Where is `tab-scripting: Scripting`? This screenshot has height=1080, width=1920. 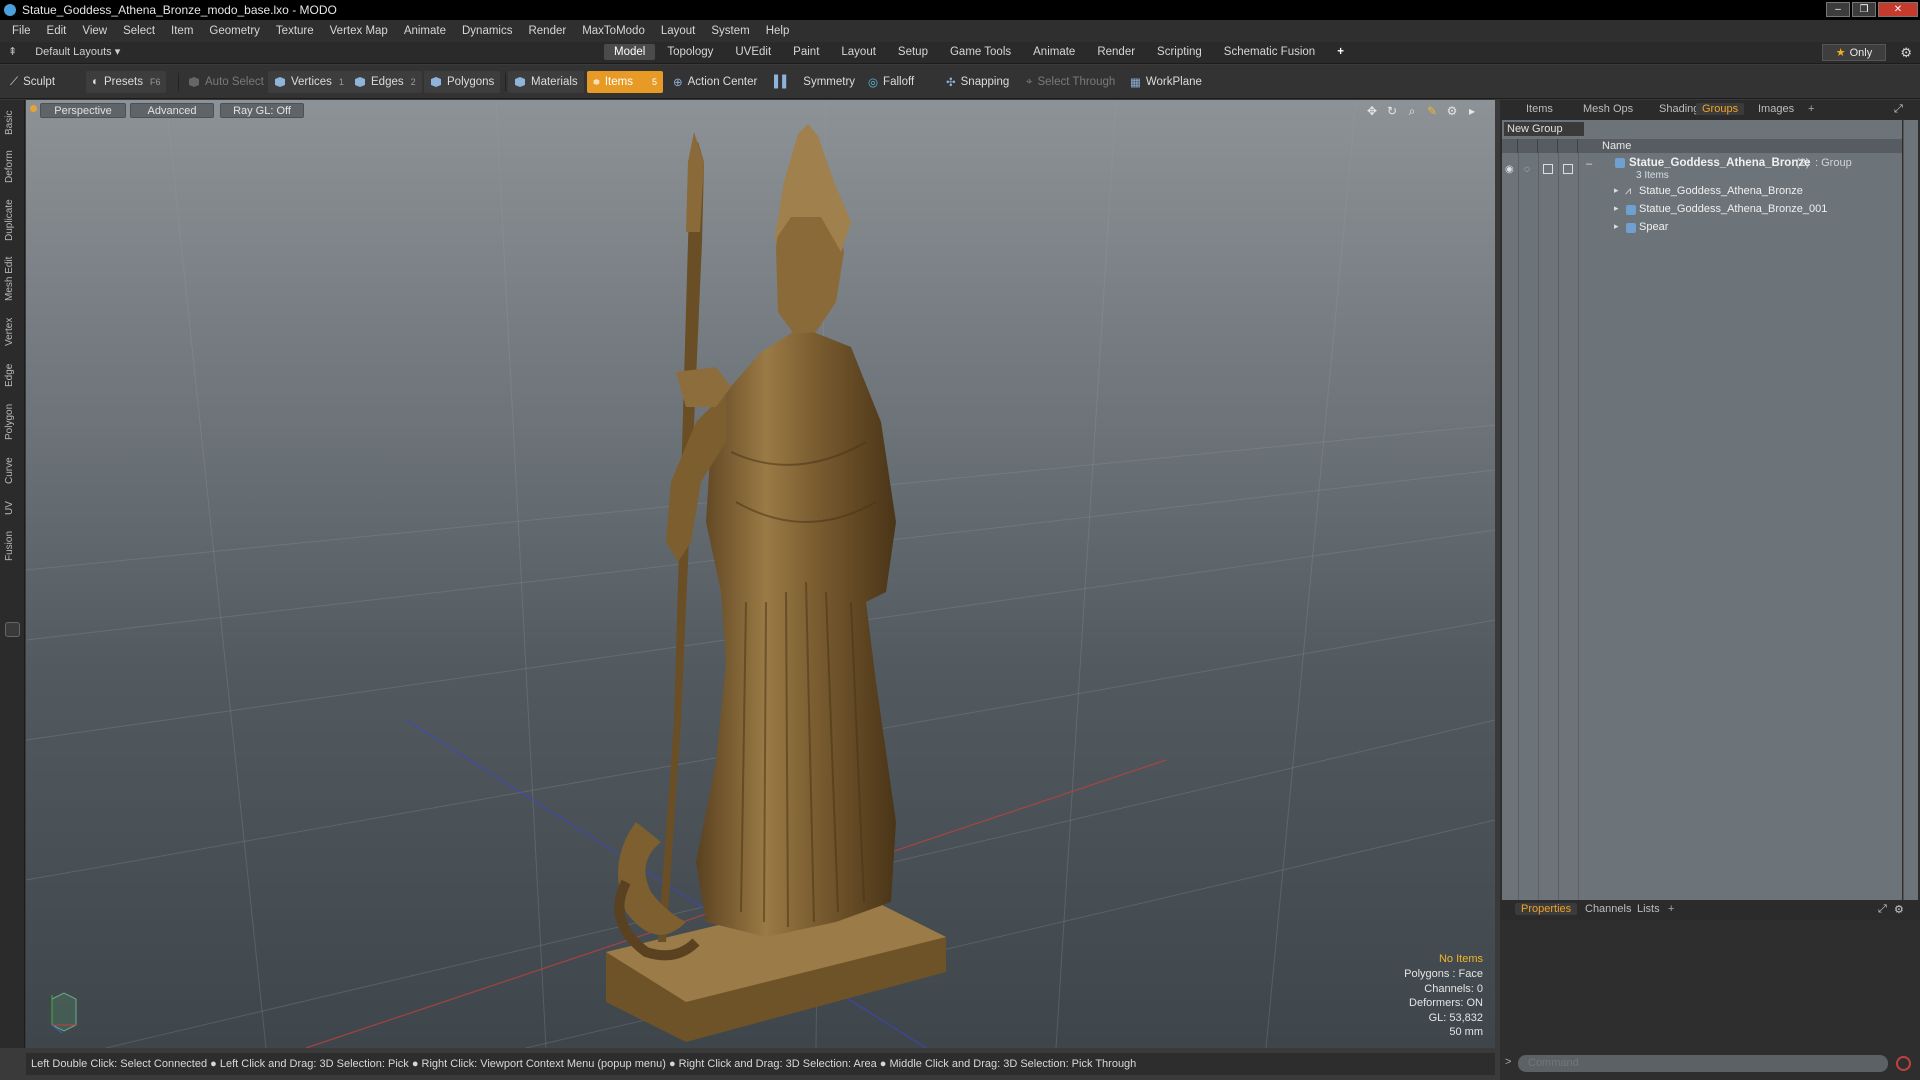
tab-scripting: Scripting is located at coordinates (1179, 52).